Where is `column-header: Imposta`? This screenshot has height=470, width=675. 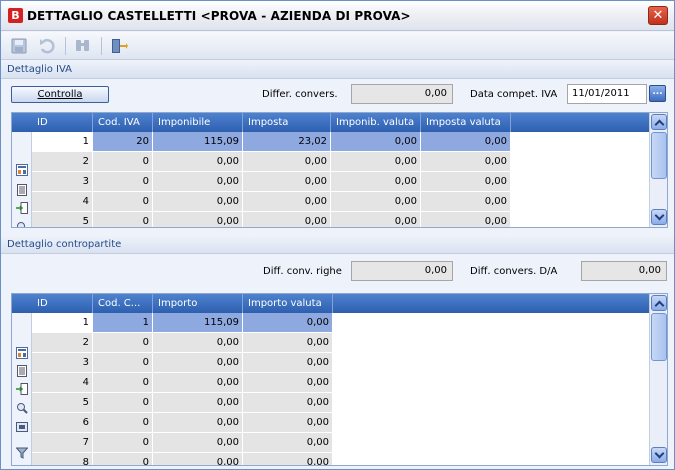
column-header: Imposta is located at coordinates (287, 122).